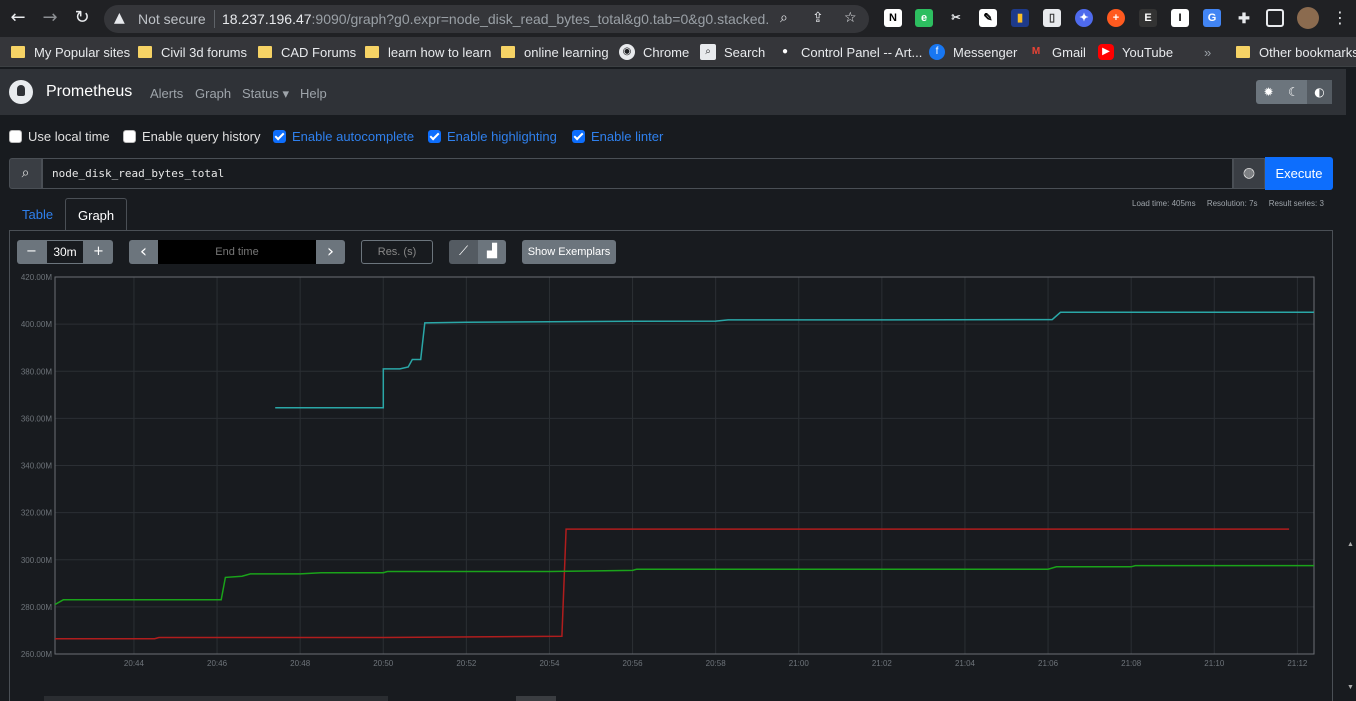  Describe the element at coordinates (818, 18) in the screenshot. I see `share-icon: ⇪` at that location.